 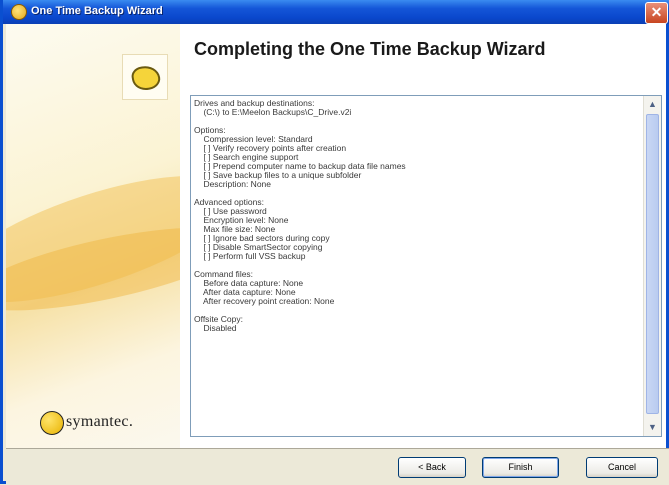 I want to click on symantec-logo: symantec., so click(x=100, y=422).